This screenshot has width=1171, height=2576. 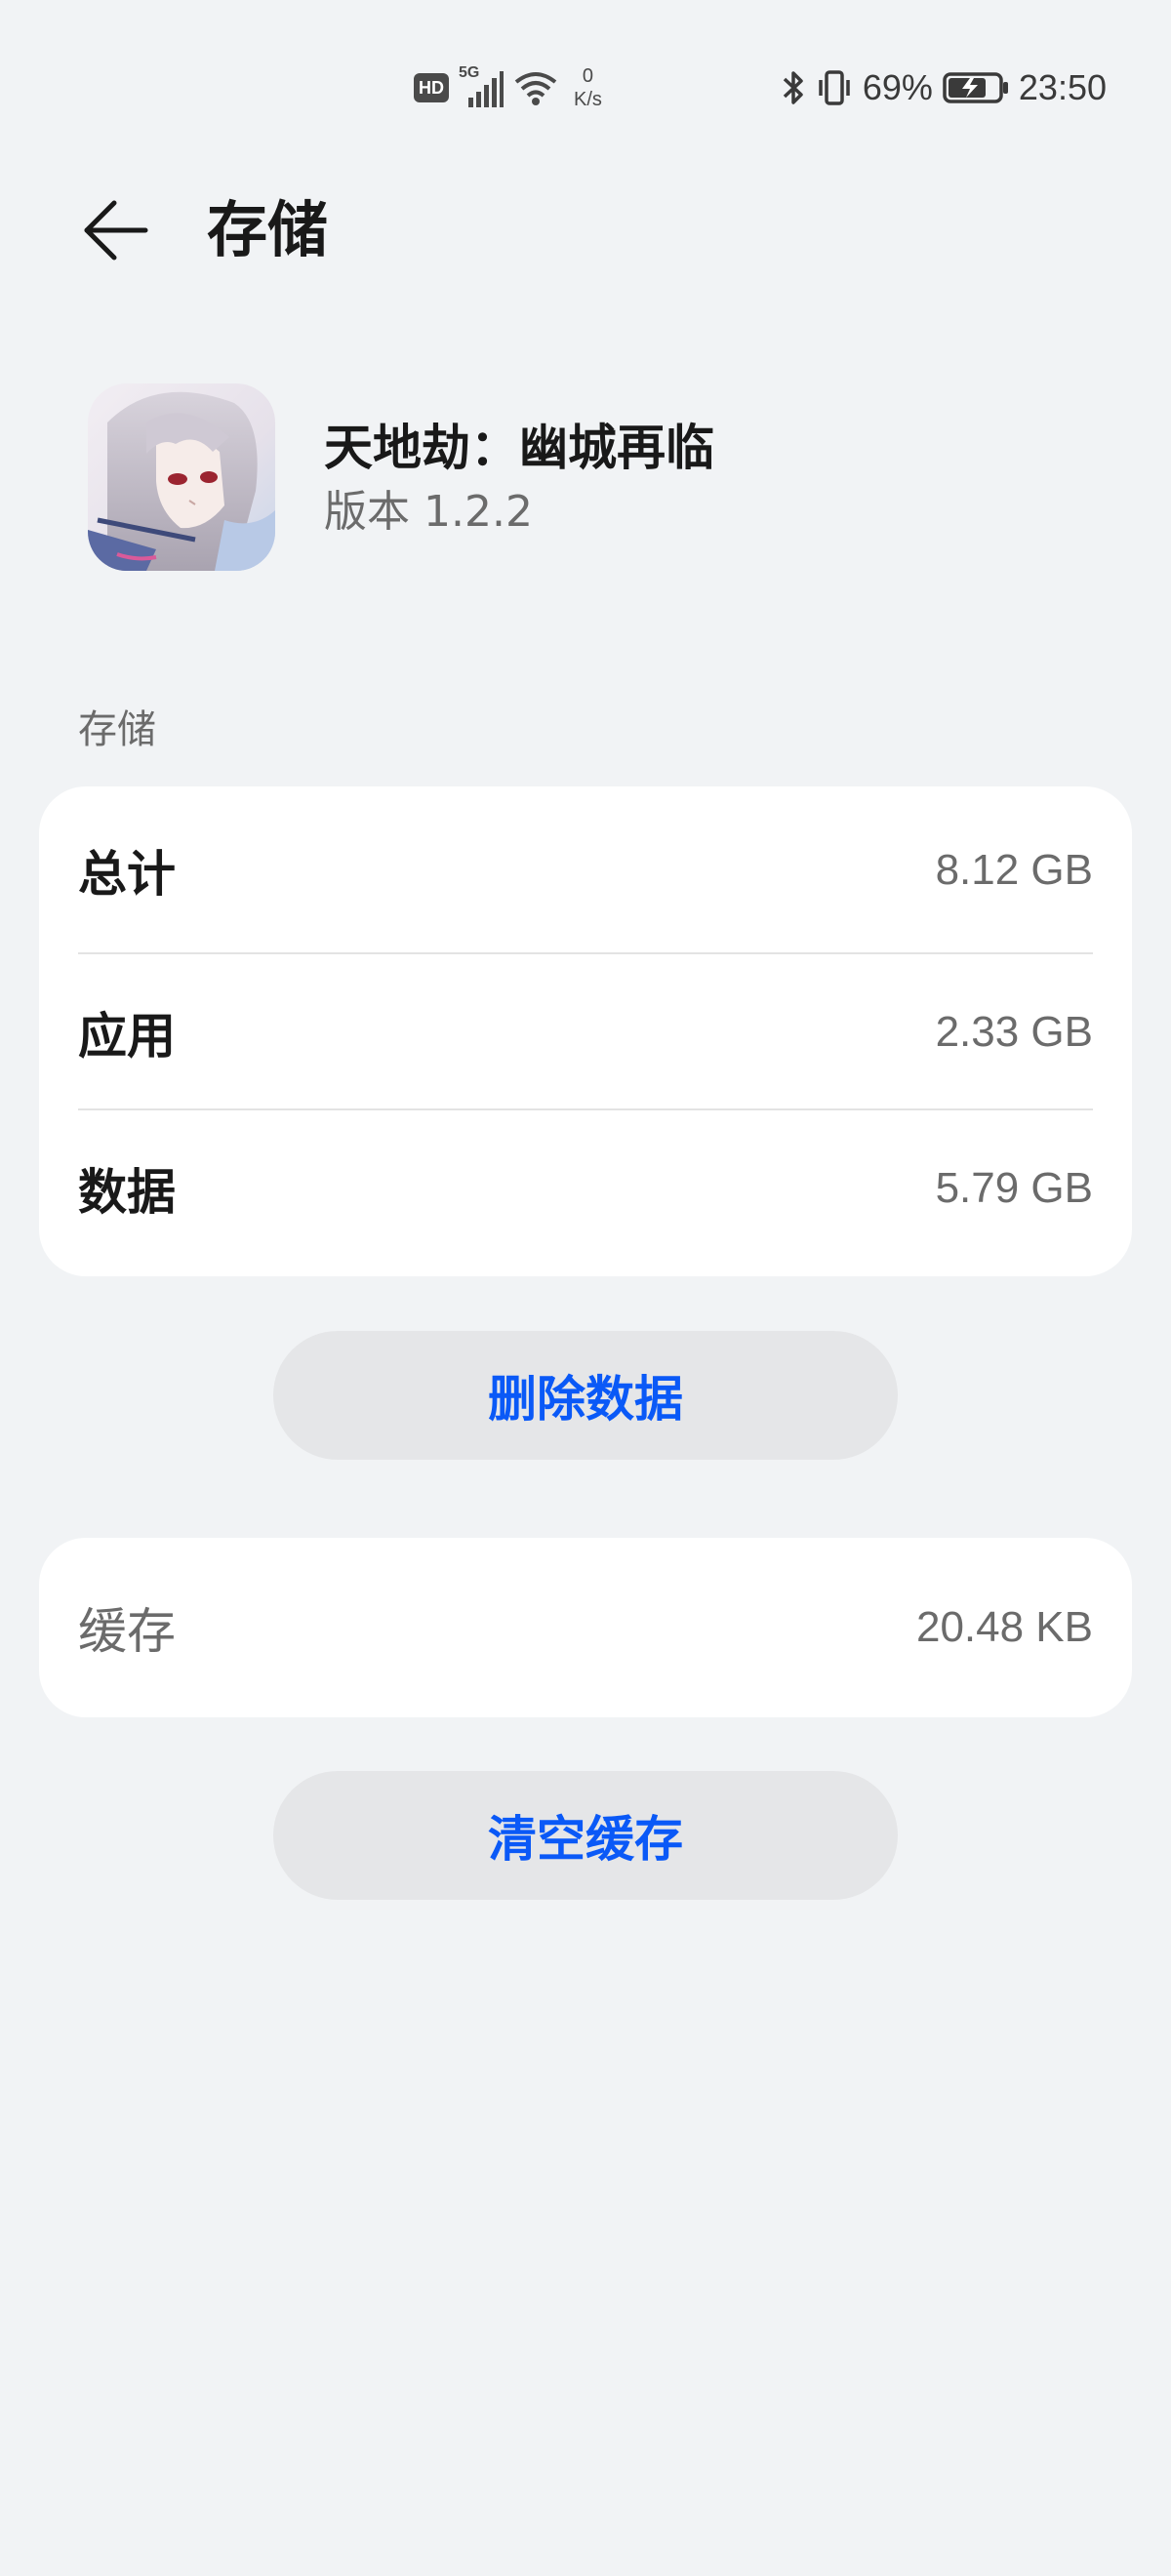 I want to click on cache-card: 缓存 20.48 KB, so click(x=585, y=1627).